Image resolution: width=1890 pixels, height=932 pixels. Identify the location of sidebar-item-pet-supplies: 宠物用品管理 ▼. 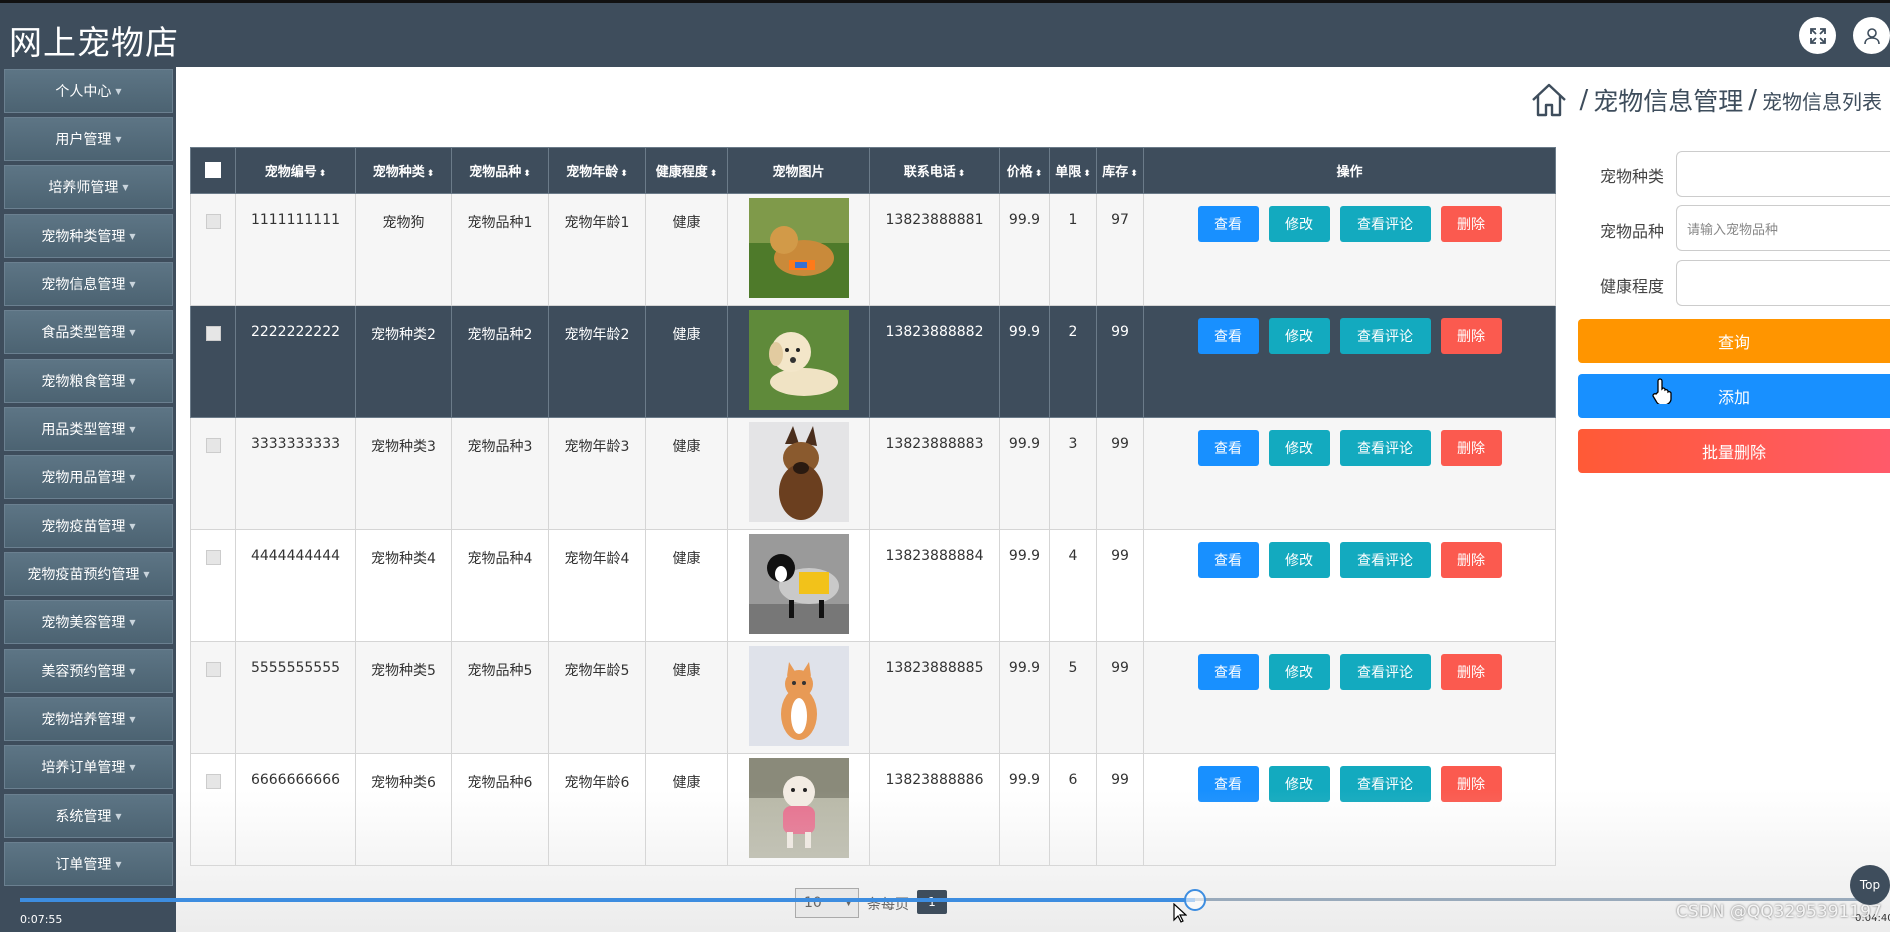
(88, 477).